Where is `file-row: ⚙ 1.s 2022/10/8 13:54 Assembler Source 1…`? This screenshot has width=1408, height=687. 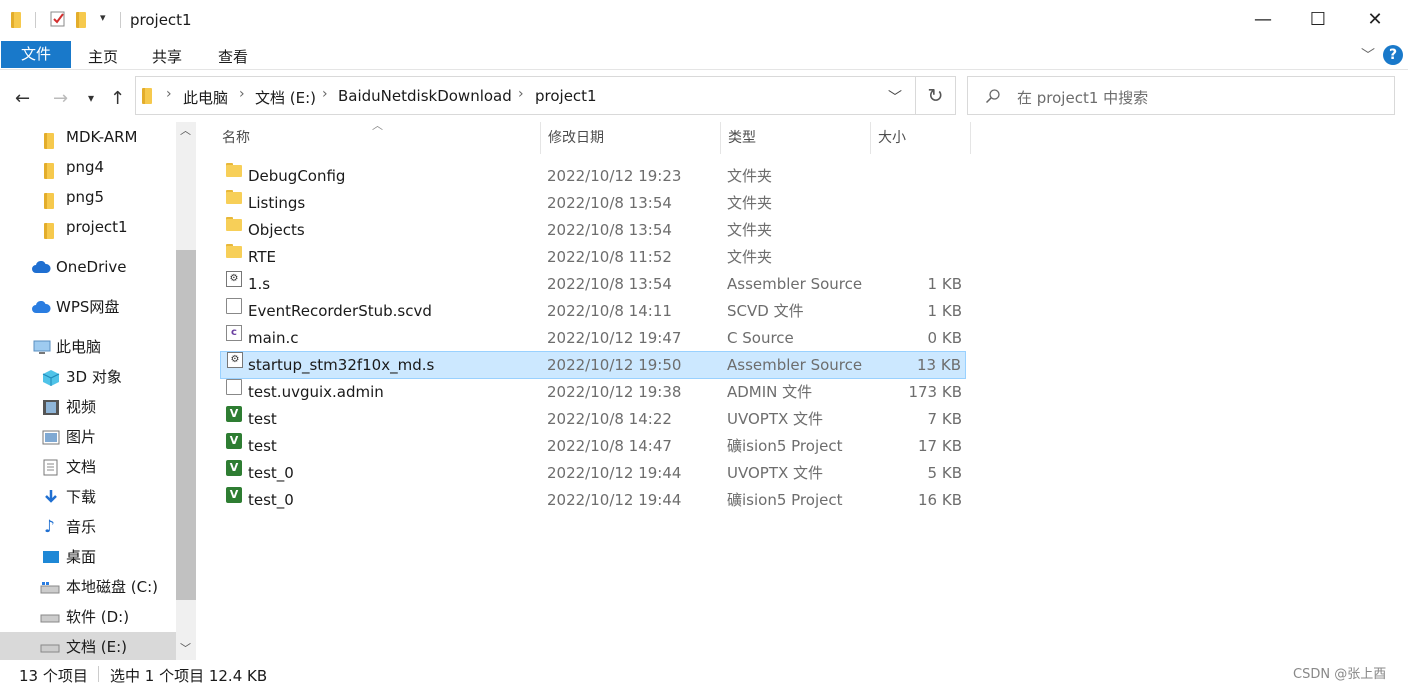 file-row: ⚙ 1.s 2022/10/8 13:54 Assembler Source 1… is located at coordinates (593, 284).